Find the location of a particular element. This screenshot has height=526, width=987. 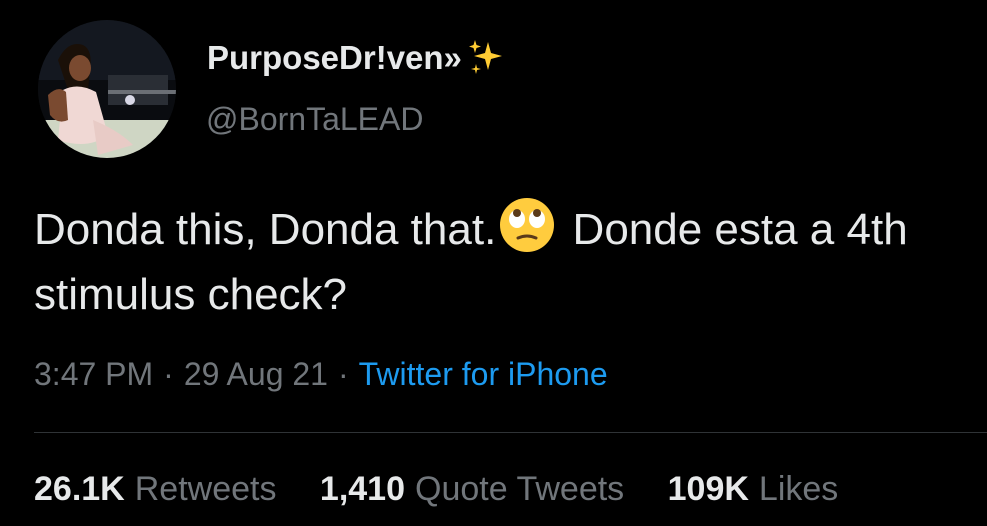

tweet-meta: 3:47 PM · 29 Aug 21 · Twitter for iPhone is located at coordinates (321, 374).